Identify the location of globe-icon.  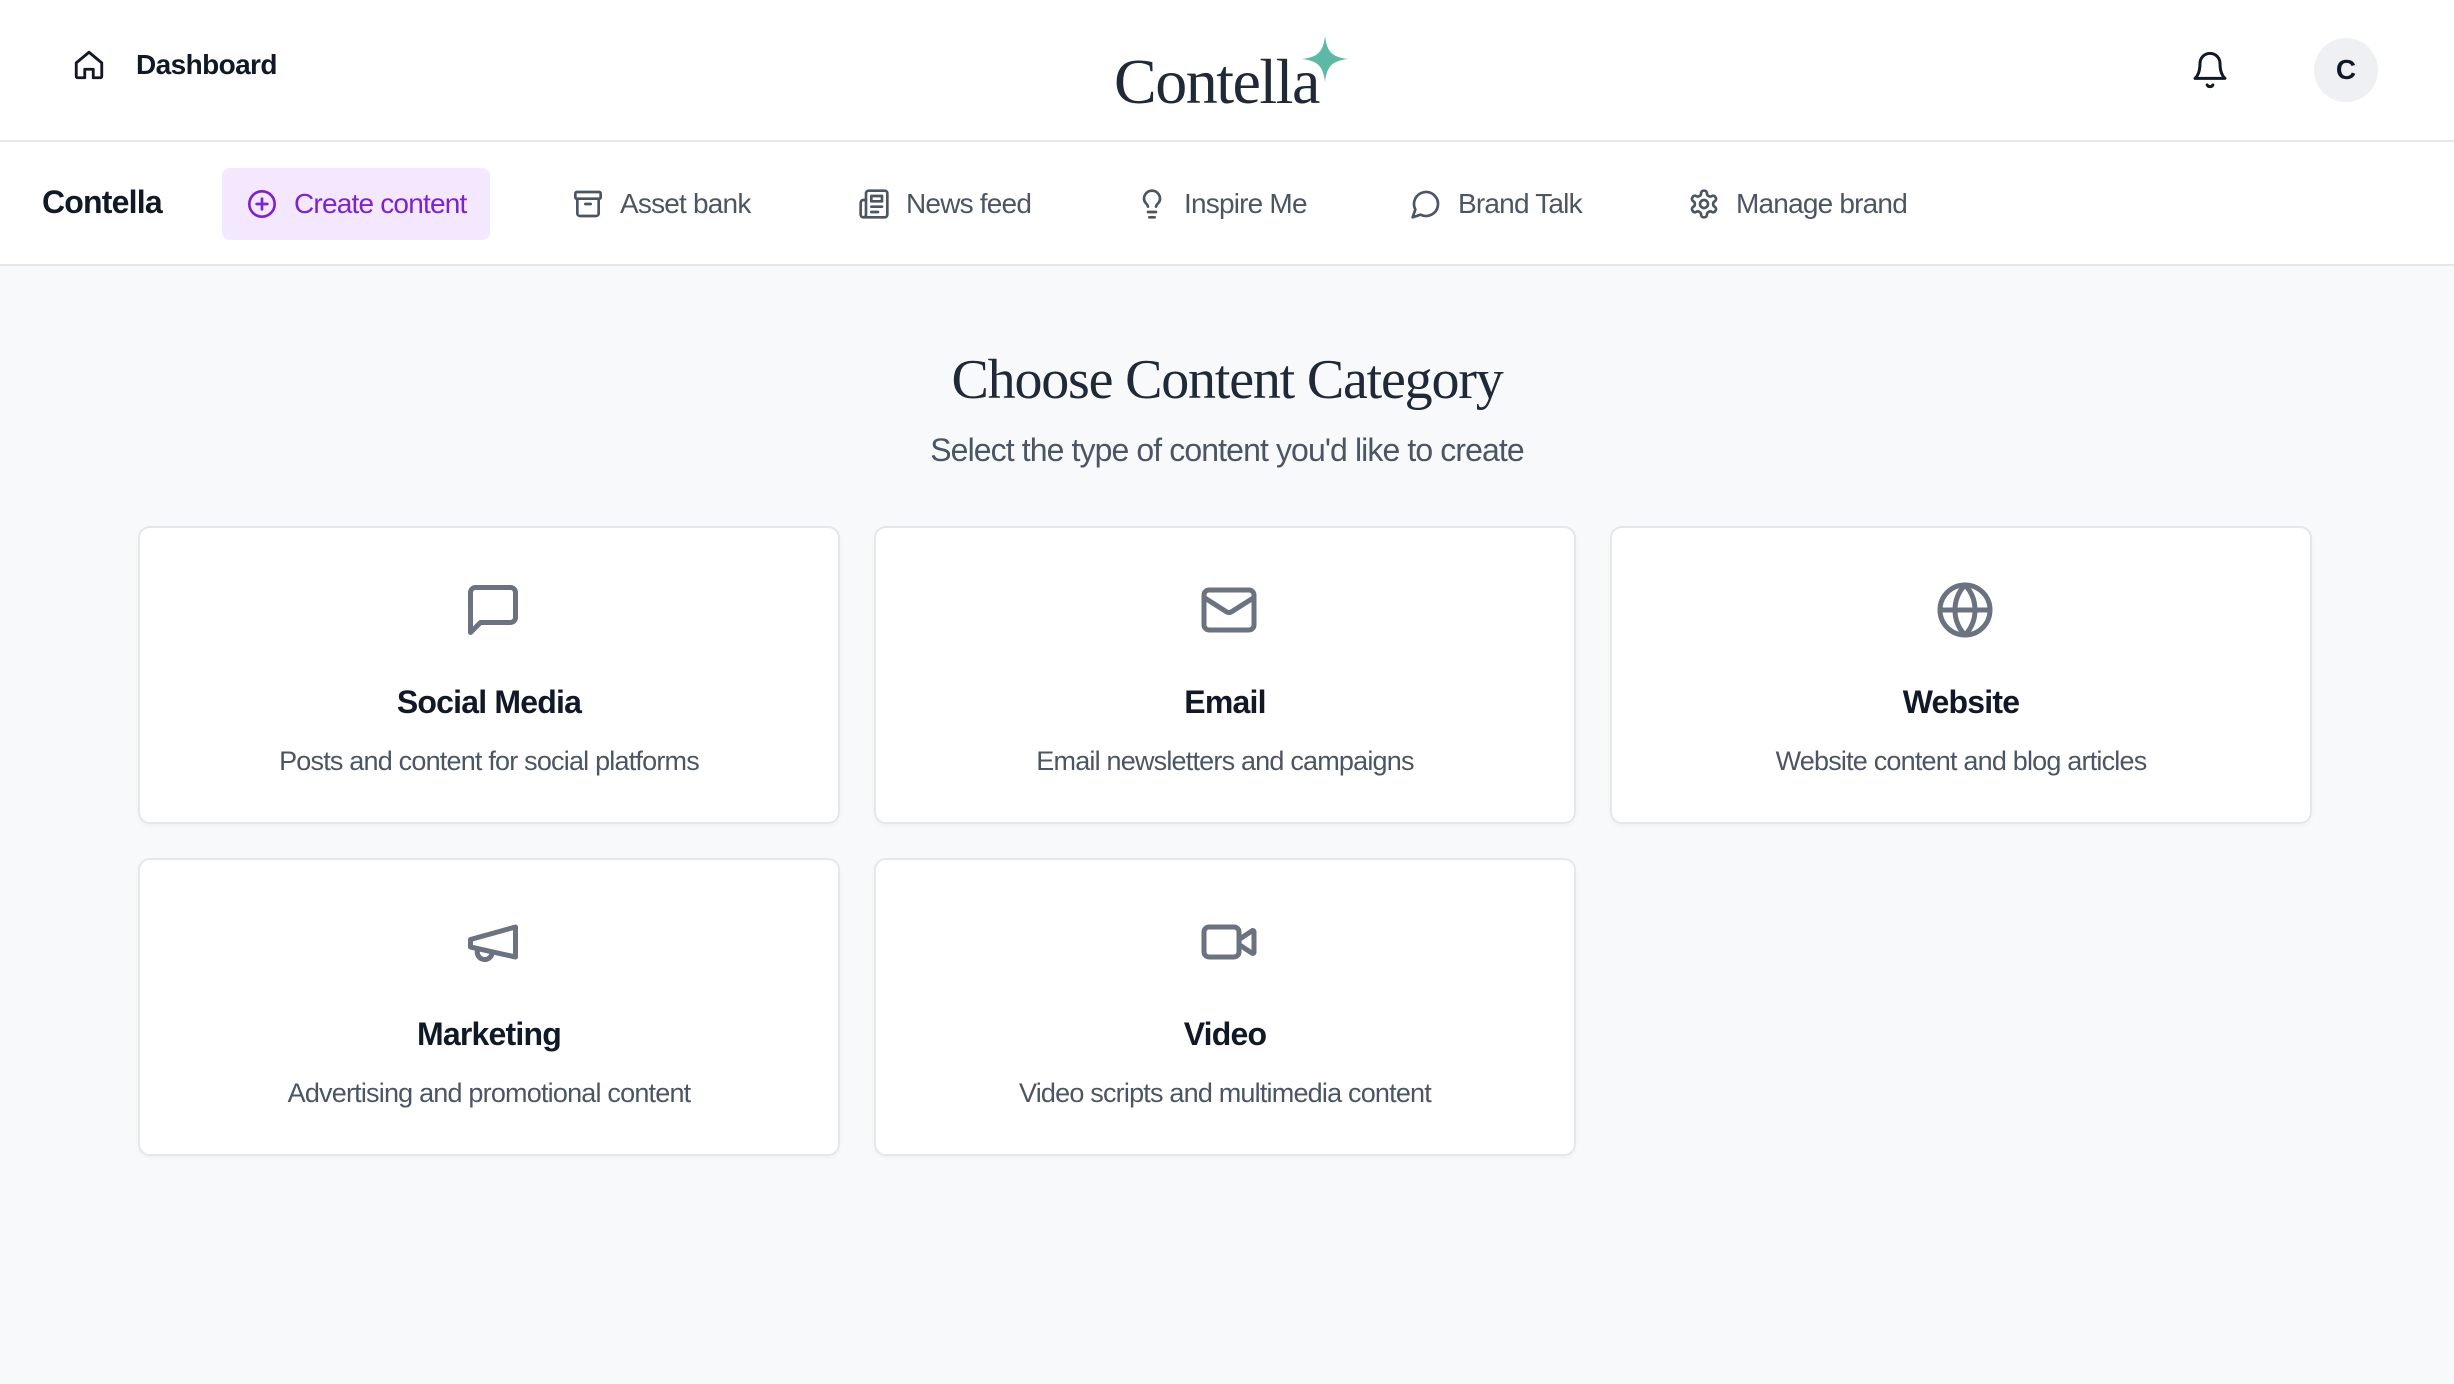
(1965, 610).